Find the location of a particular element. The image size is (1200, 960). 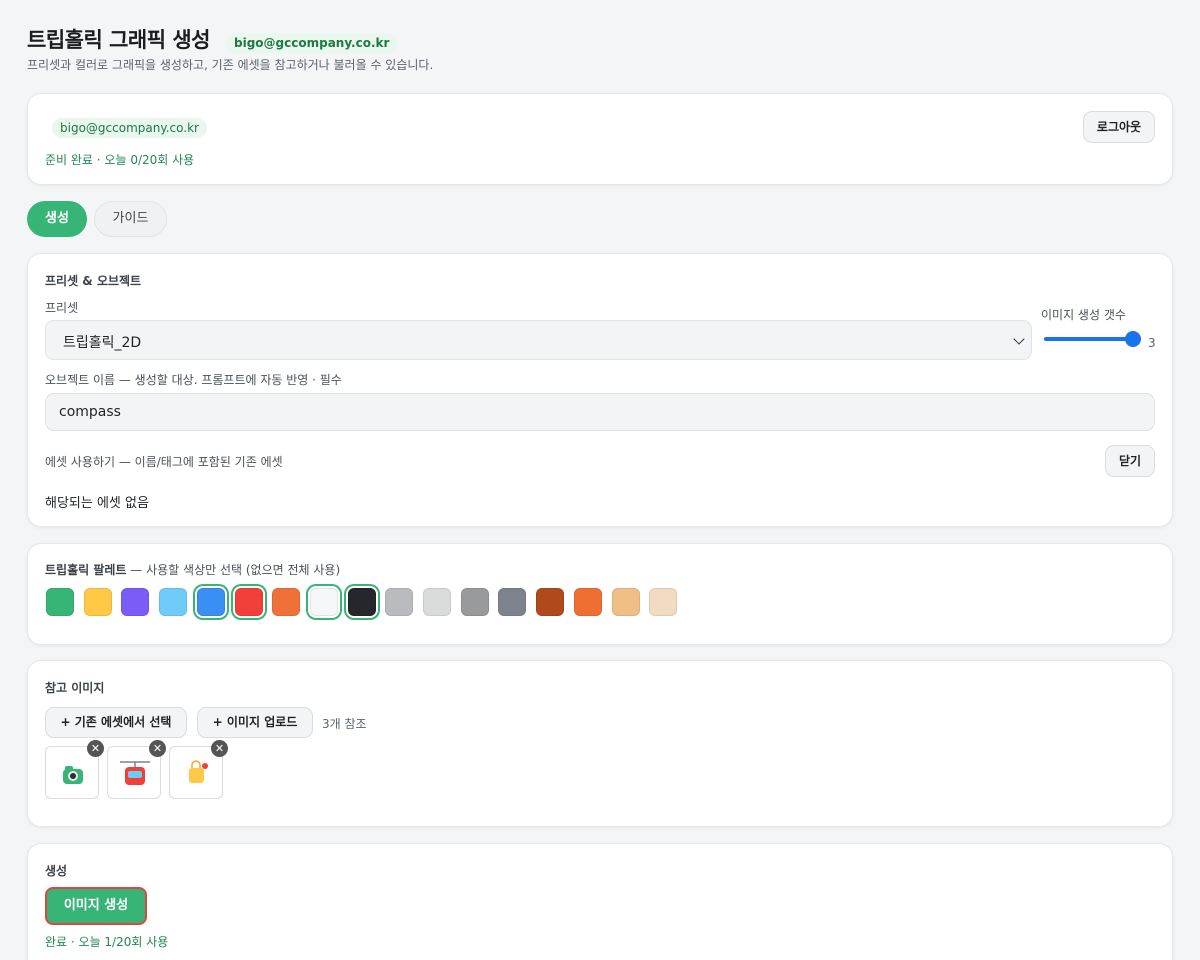

image-count-label: 이미지 생성 갯수 is located at coordinates (1083, 315).